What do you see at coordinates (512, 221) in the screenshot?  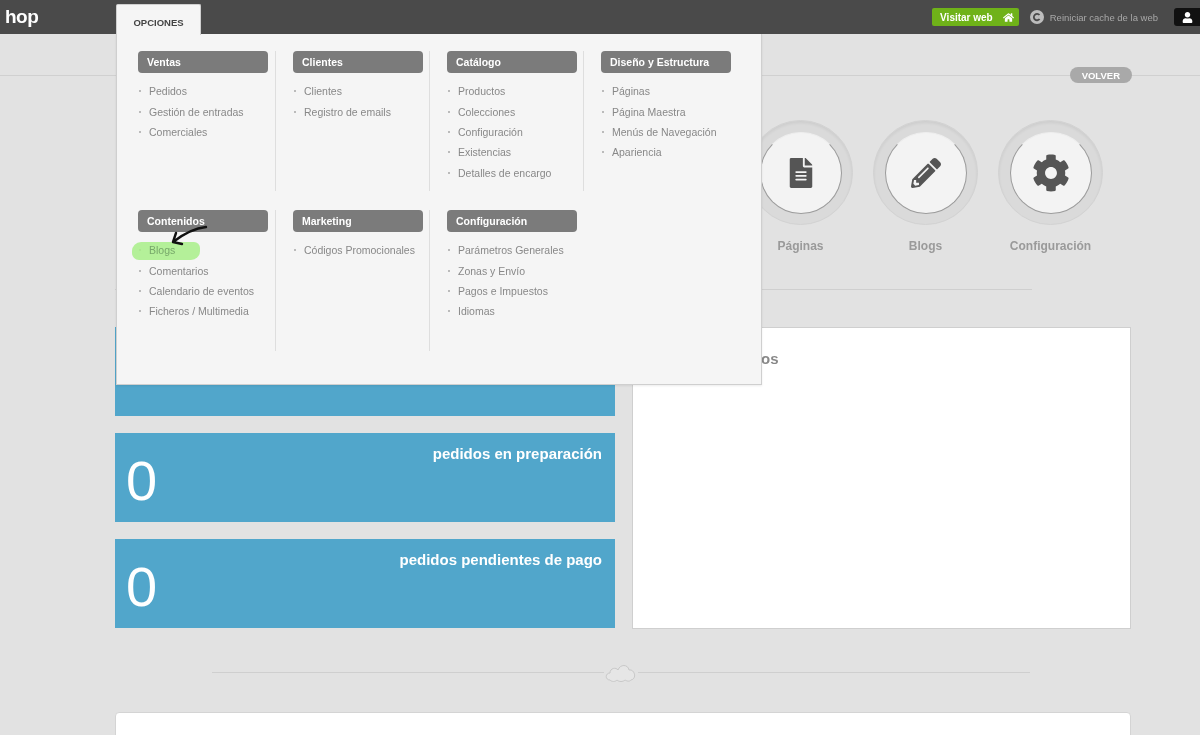 I see `menu-section-header: Configuración` at bounding box center [512, 221].